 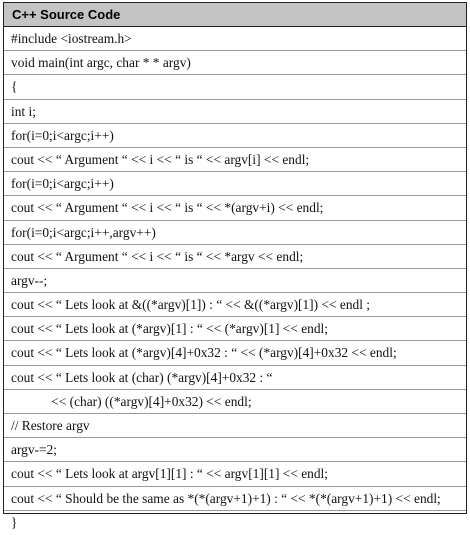 What do you see at coordinates (235, 39) in the screenshot?
I see `code-line-include: #include <iostream.h>` at bounding box center [235, 39].